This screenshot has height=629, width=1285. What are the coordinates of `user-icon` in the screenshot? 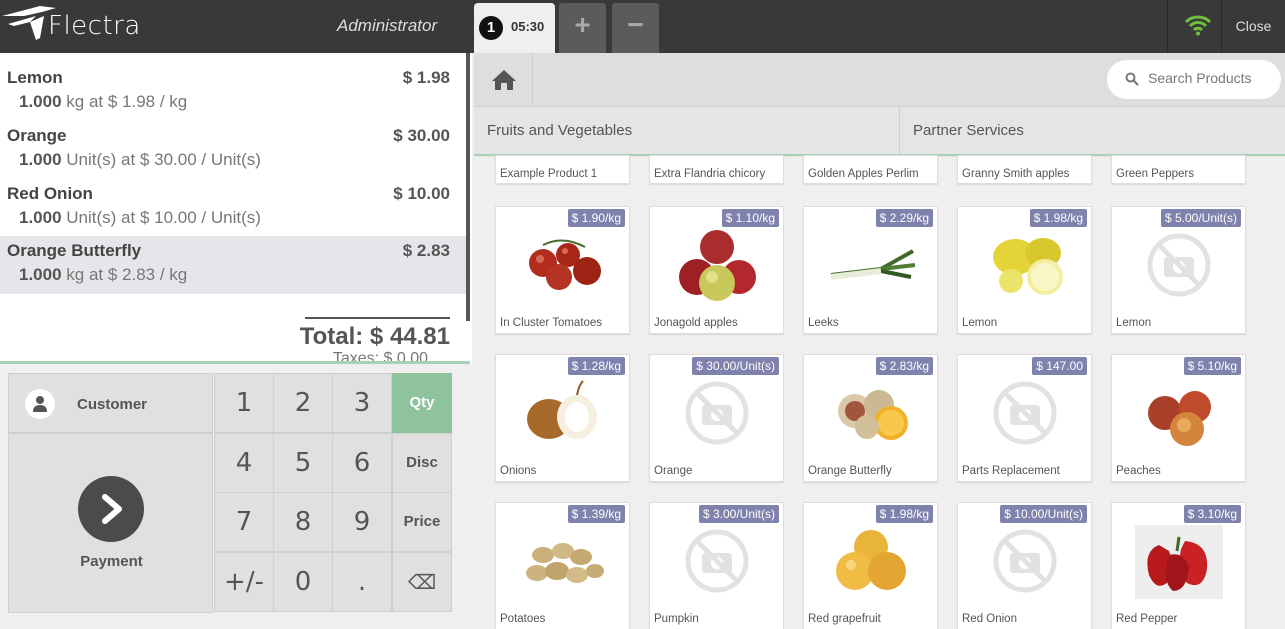 It's located at (40, 404).